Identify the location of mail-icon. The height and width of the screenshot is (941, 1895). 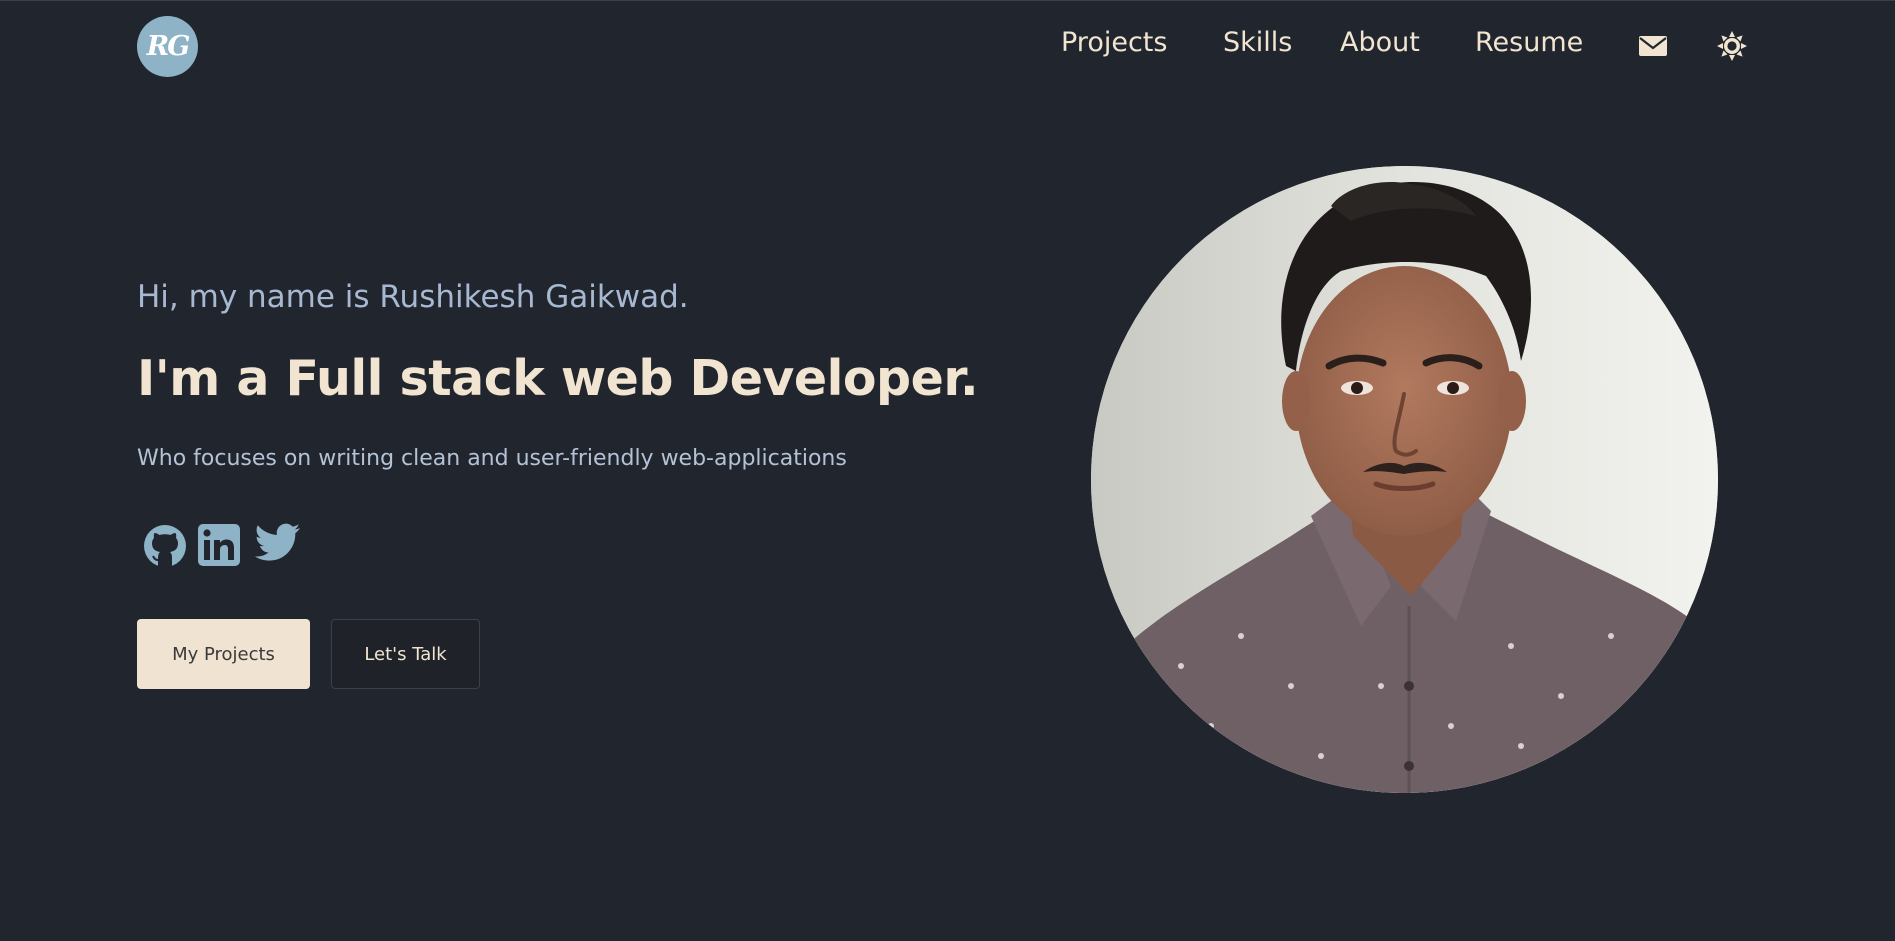
(1653, 46).